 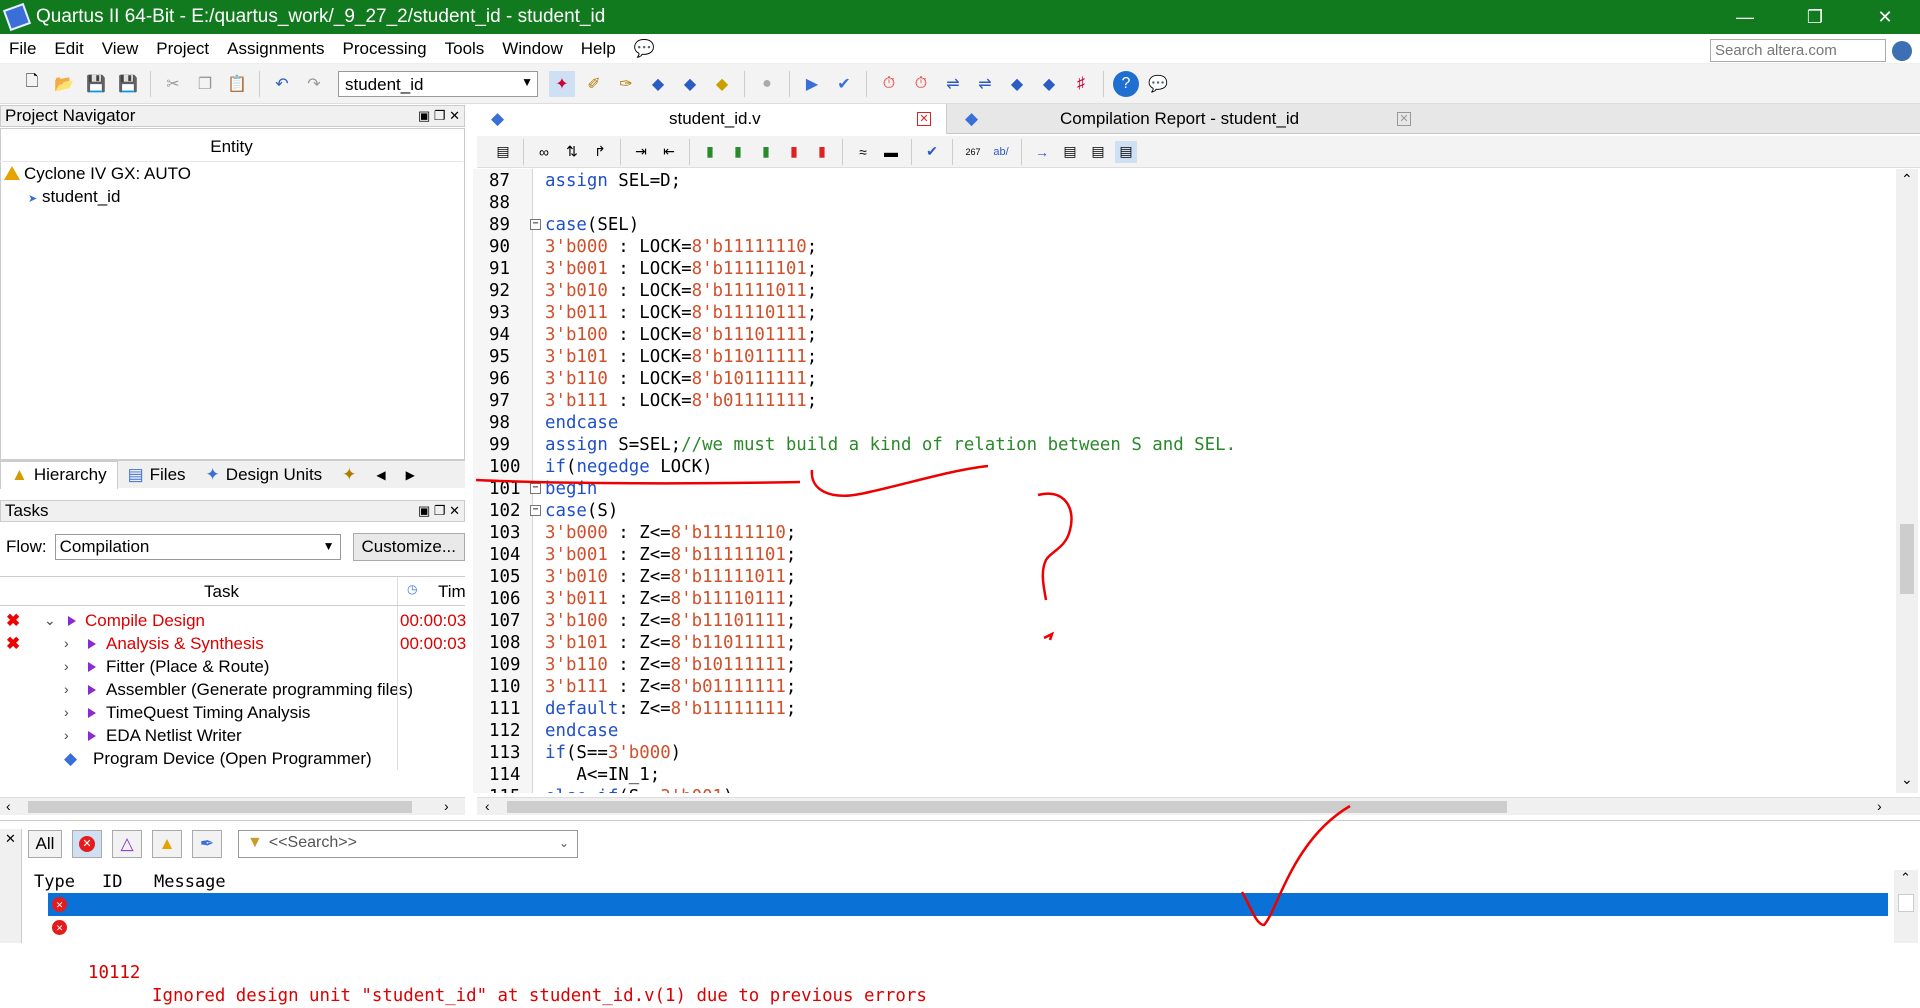 What do you see at coordinates (644, 49) in the screenshot?
I see `help-chat-icon: 💬` at bounding box center [644, 49].